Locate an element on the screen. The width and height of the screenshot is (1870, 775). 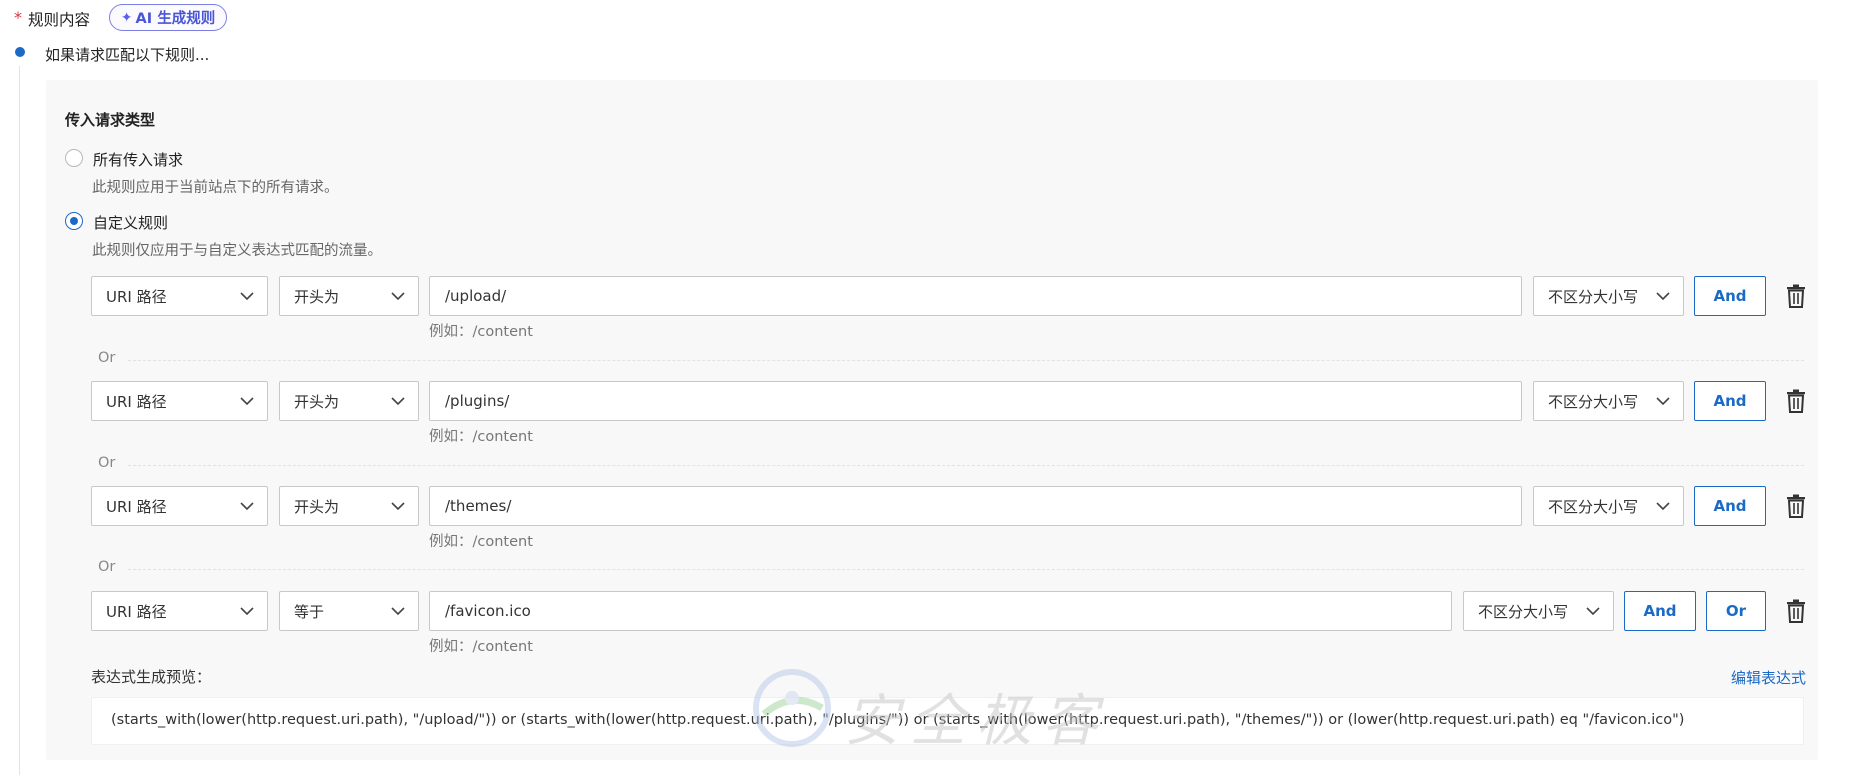
radio-all-requests is located at coordinates (74, 158).